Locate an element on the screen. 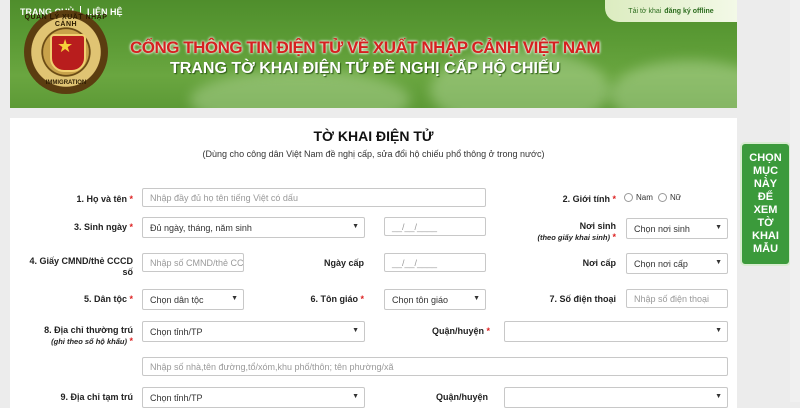  birthplace-label-text: Nơi sinh is located at coordinates (597, 226).